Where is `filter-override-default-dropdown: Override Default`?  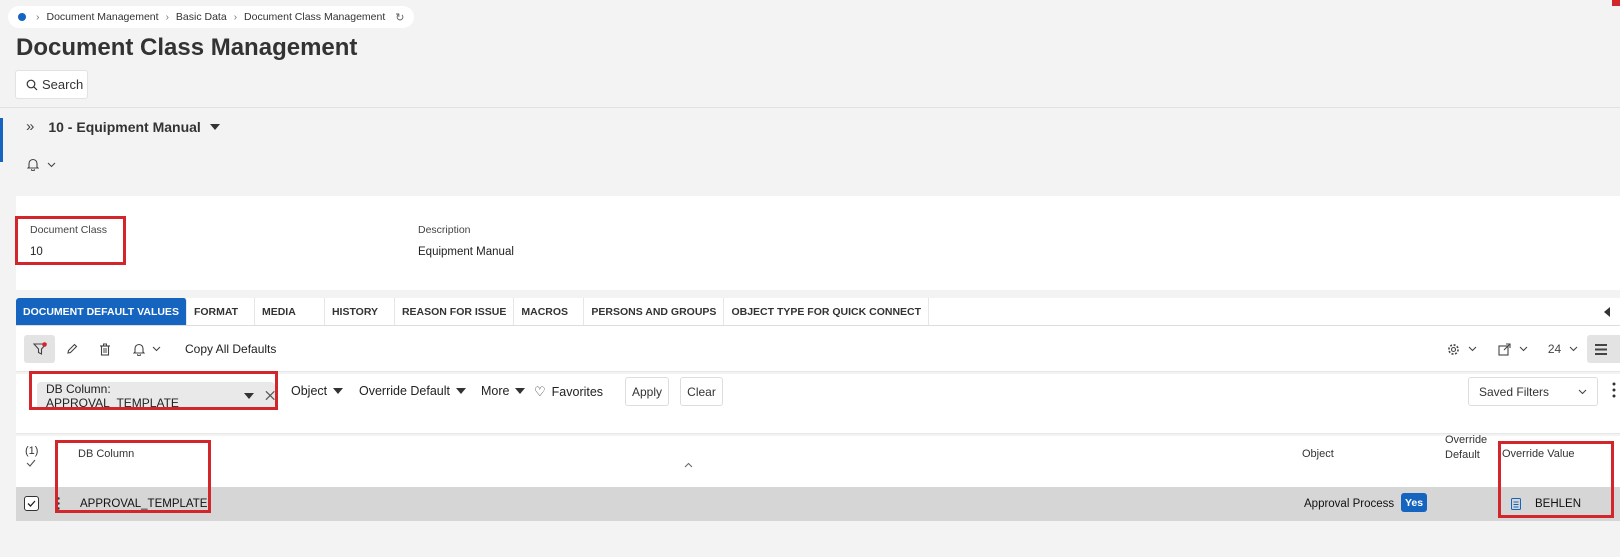 filter-override-default-dropdown: Override Default is located at coordinates (413, 391).